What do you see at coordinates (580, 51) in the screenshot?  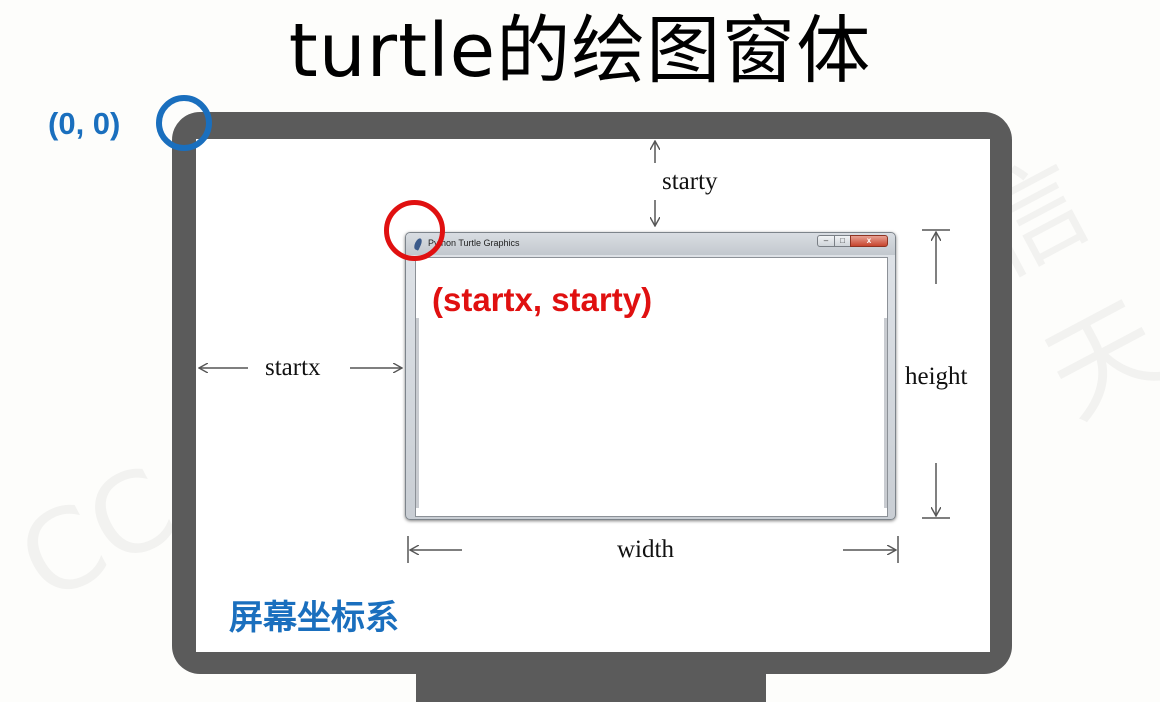 I see `slide-title: turtle的绘图窗体` at bounding box center [580, 51].